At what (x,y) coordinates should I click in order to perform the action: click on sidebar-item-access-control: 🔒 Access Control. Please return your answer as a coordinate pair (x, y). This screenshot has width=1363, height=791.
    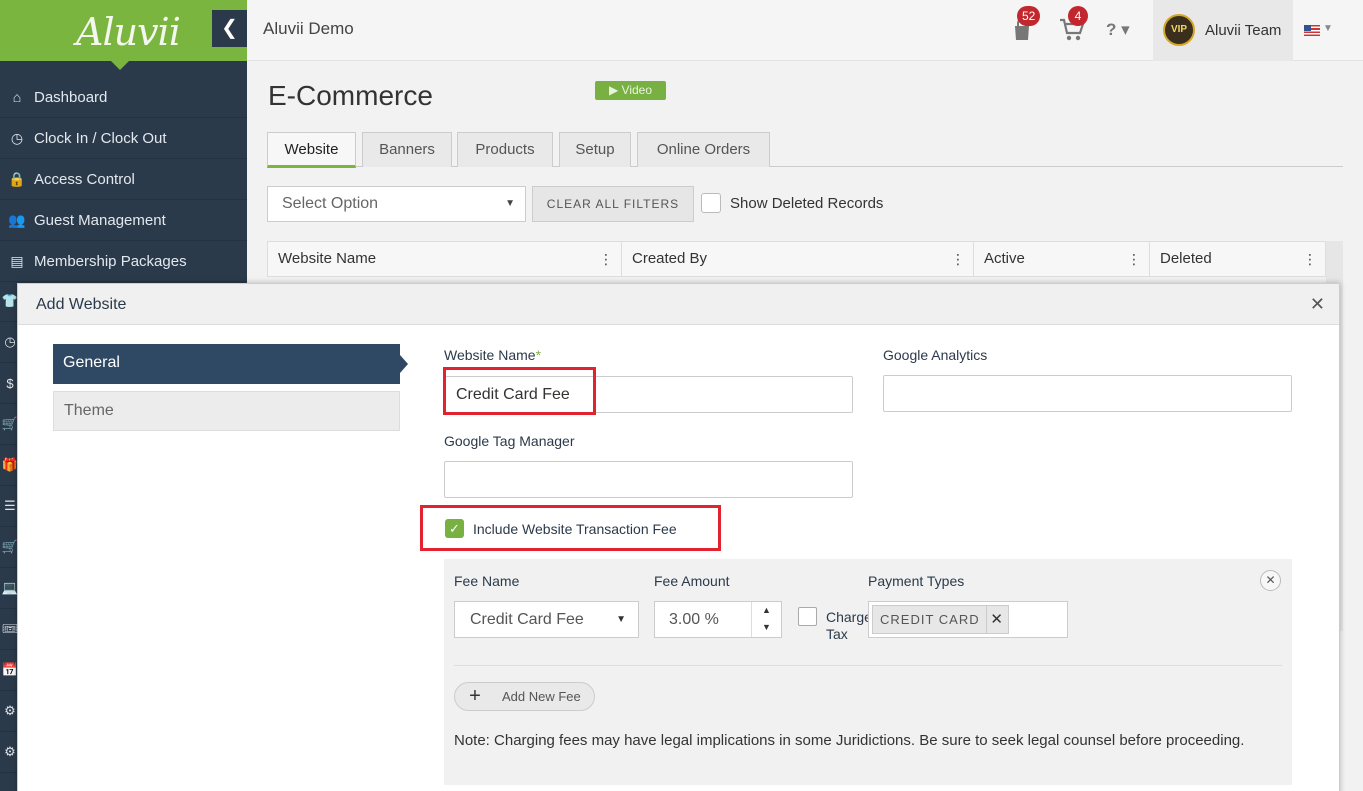
    Looking at the image, I should click on (123, 179).